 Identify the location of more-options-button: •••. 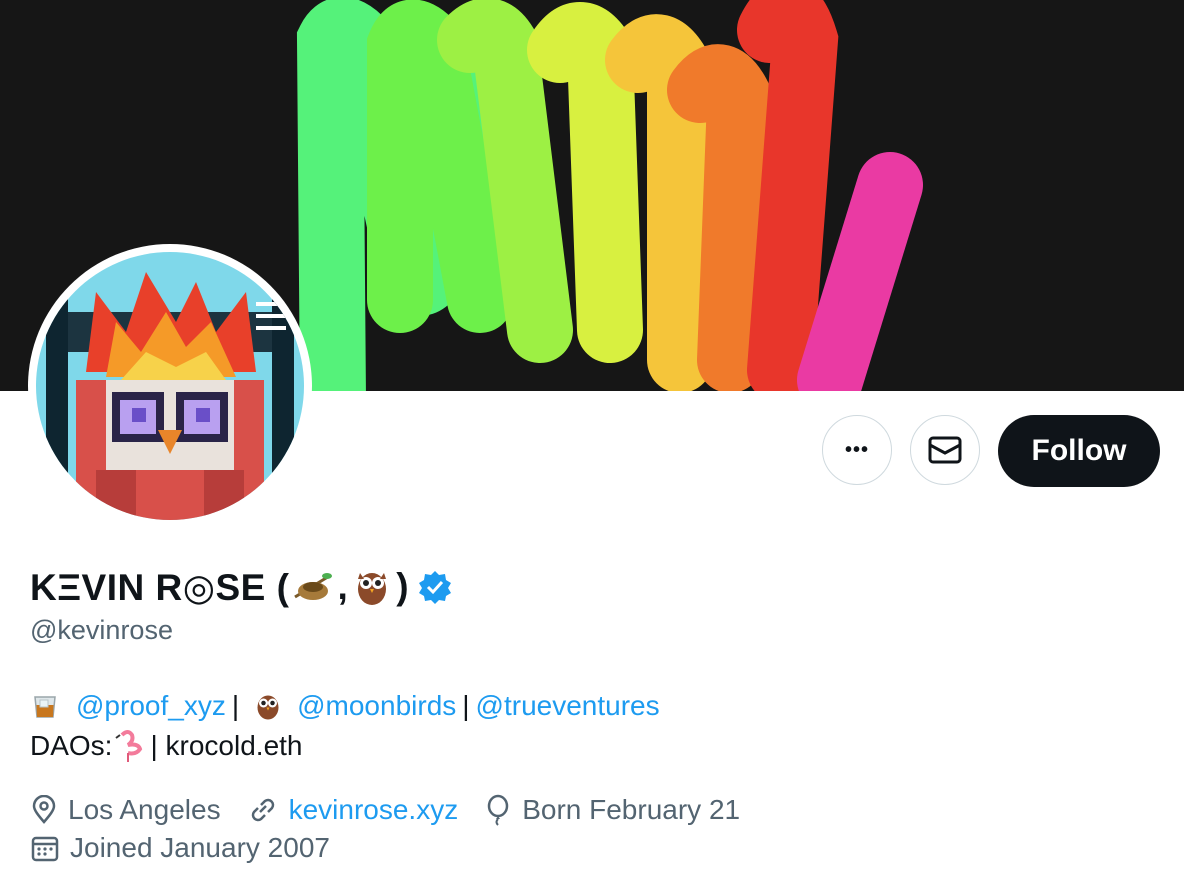
(857, 450).